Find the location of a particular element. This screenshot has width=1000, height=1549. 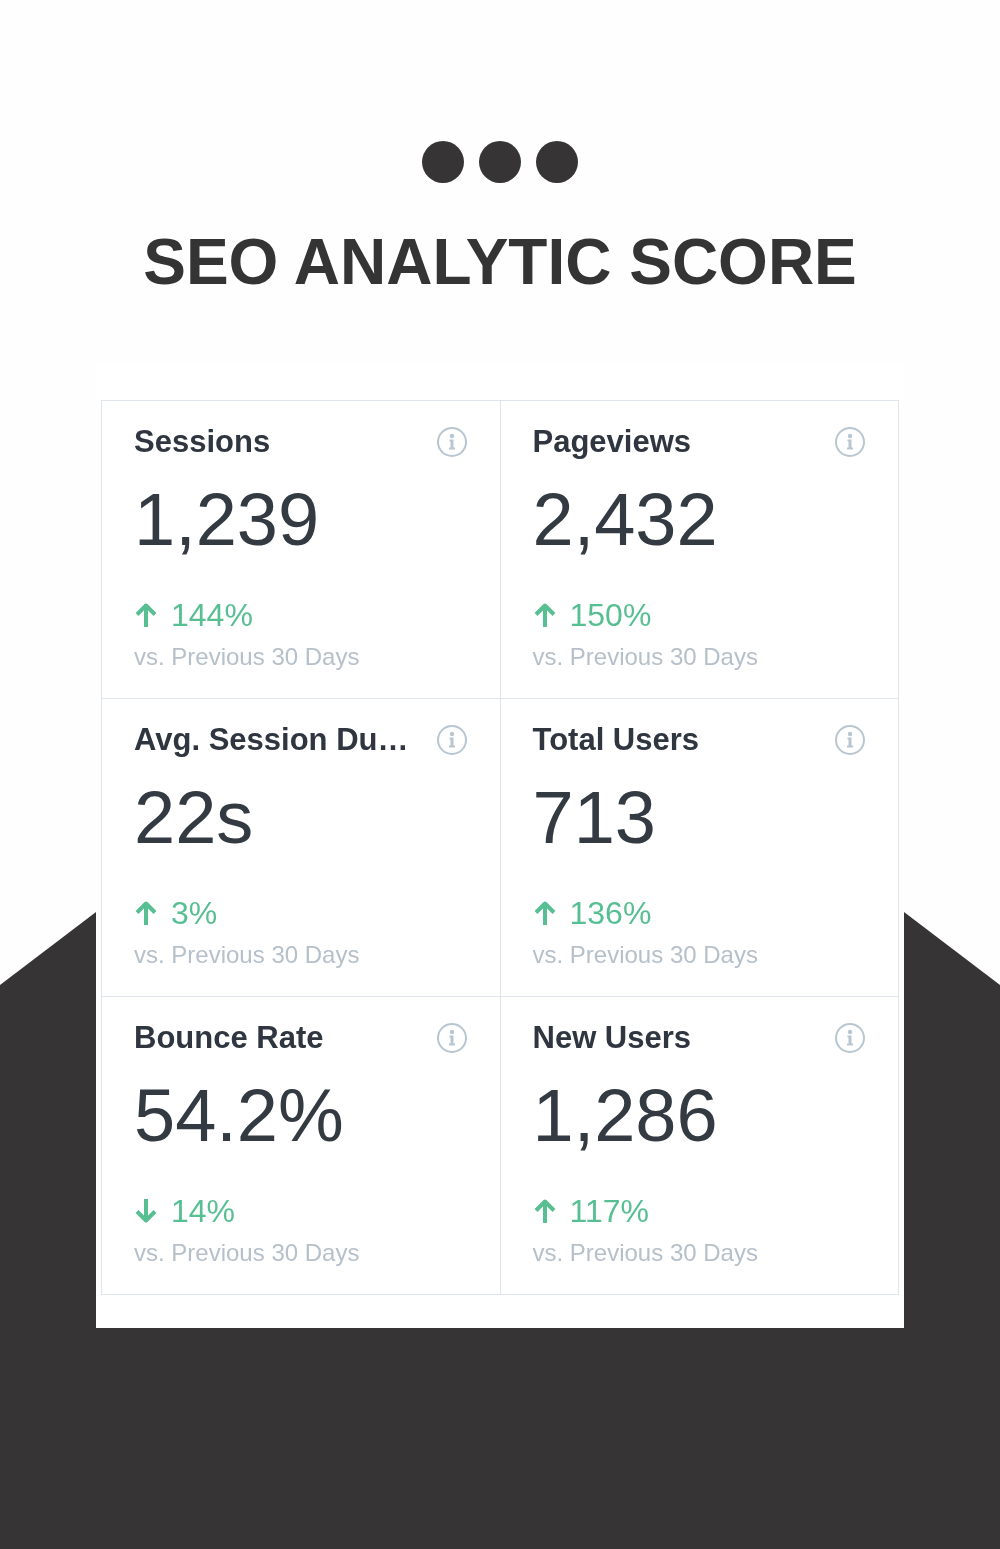

metric-label: Bounce Rate is located at coordinates (229, 1037).